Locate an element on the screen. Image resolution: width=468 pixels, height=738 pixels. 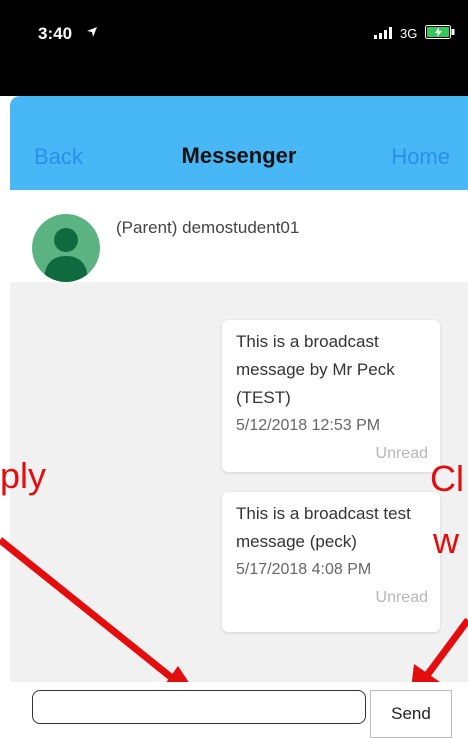
annotation-text-right: w is located at coordinates (446, 540).